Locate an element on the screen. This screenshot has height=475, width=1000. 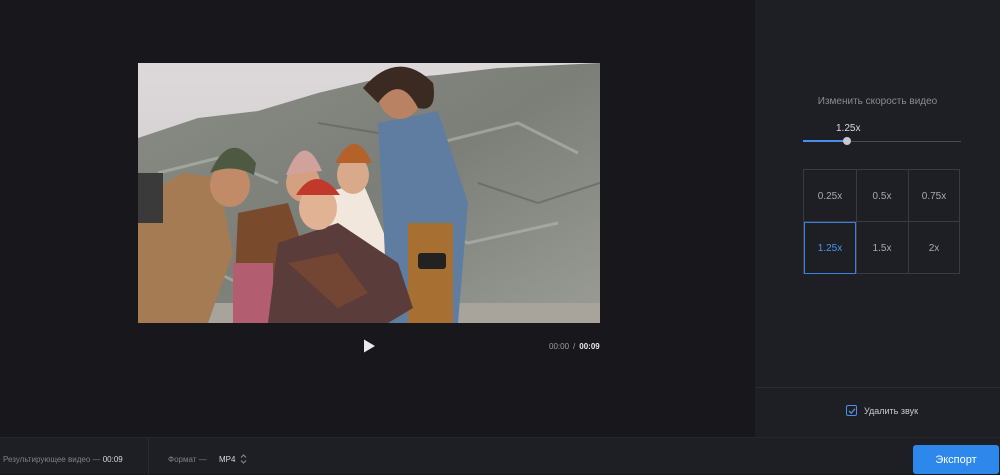
panel-divider is located at coordinates (877, 387).